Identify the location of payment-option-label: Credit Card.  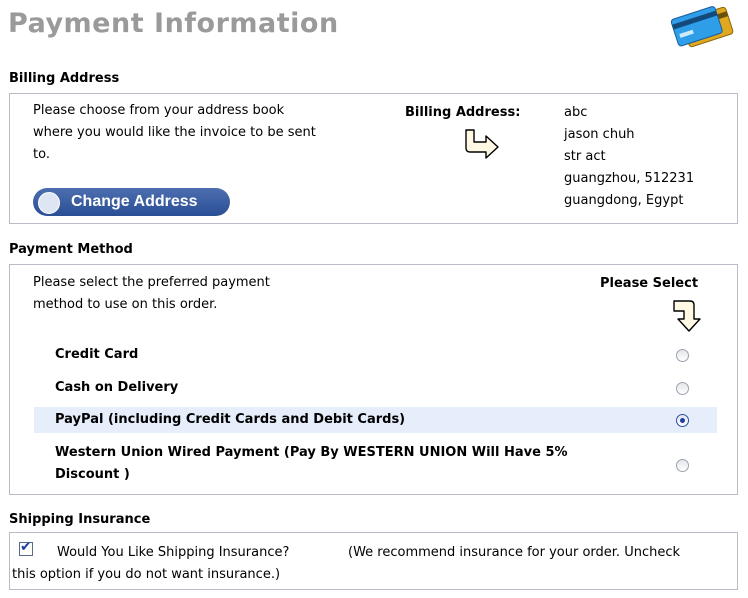
(97, 354).